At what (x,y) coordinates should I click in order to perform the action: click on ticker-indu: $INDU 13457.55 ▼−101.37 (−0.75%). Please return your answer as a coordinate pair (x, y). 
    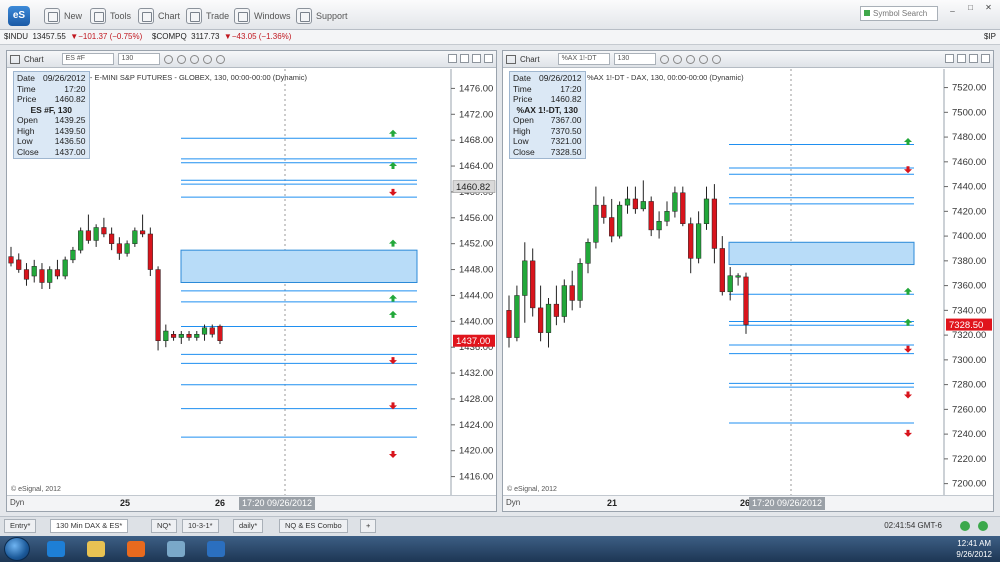
    Looking at the image, I should click on (73, 37).